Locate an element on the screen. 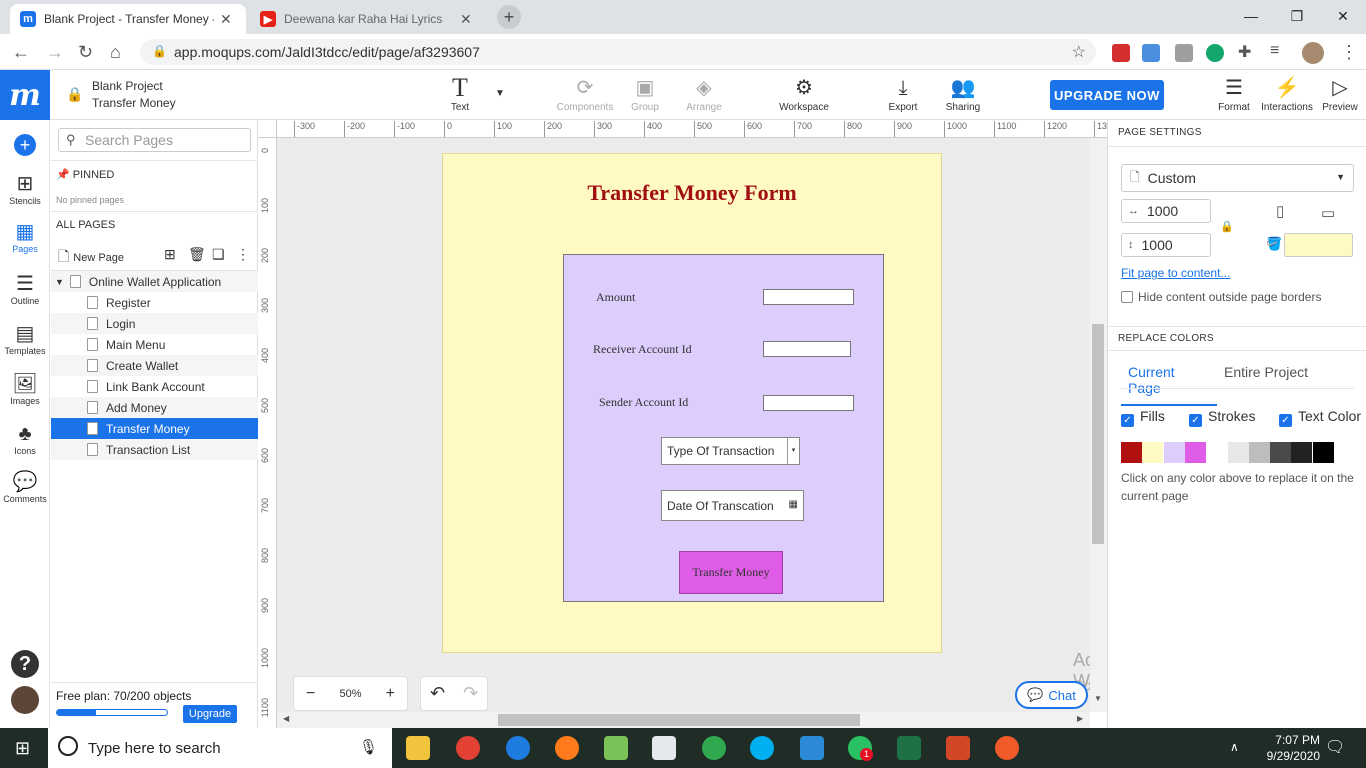  app-icon is located at coordinates (1007, 748).